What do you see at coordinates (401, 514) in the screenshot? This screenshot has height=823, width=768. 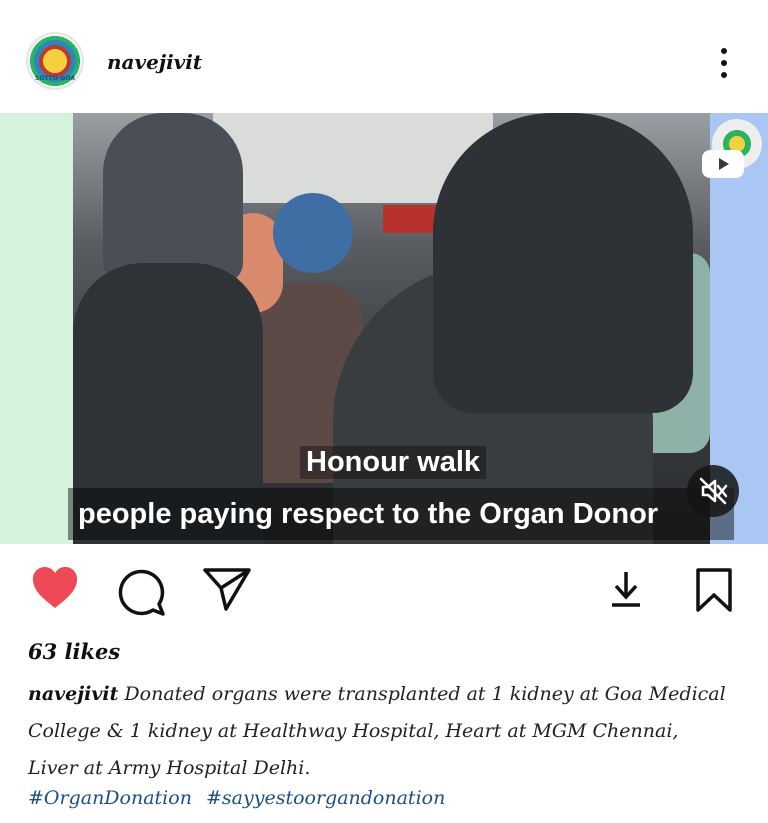 I see `video-caption-line2: people paying respect to the Organ Donor` at bounding box center [401, 514].